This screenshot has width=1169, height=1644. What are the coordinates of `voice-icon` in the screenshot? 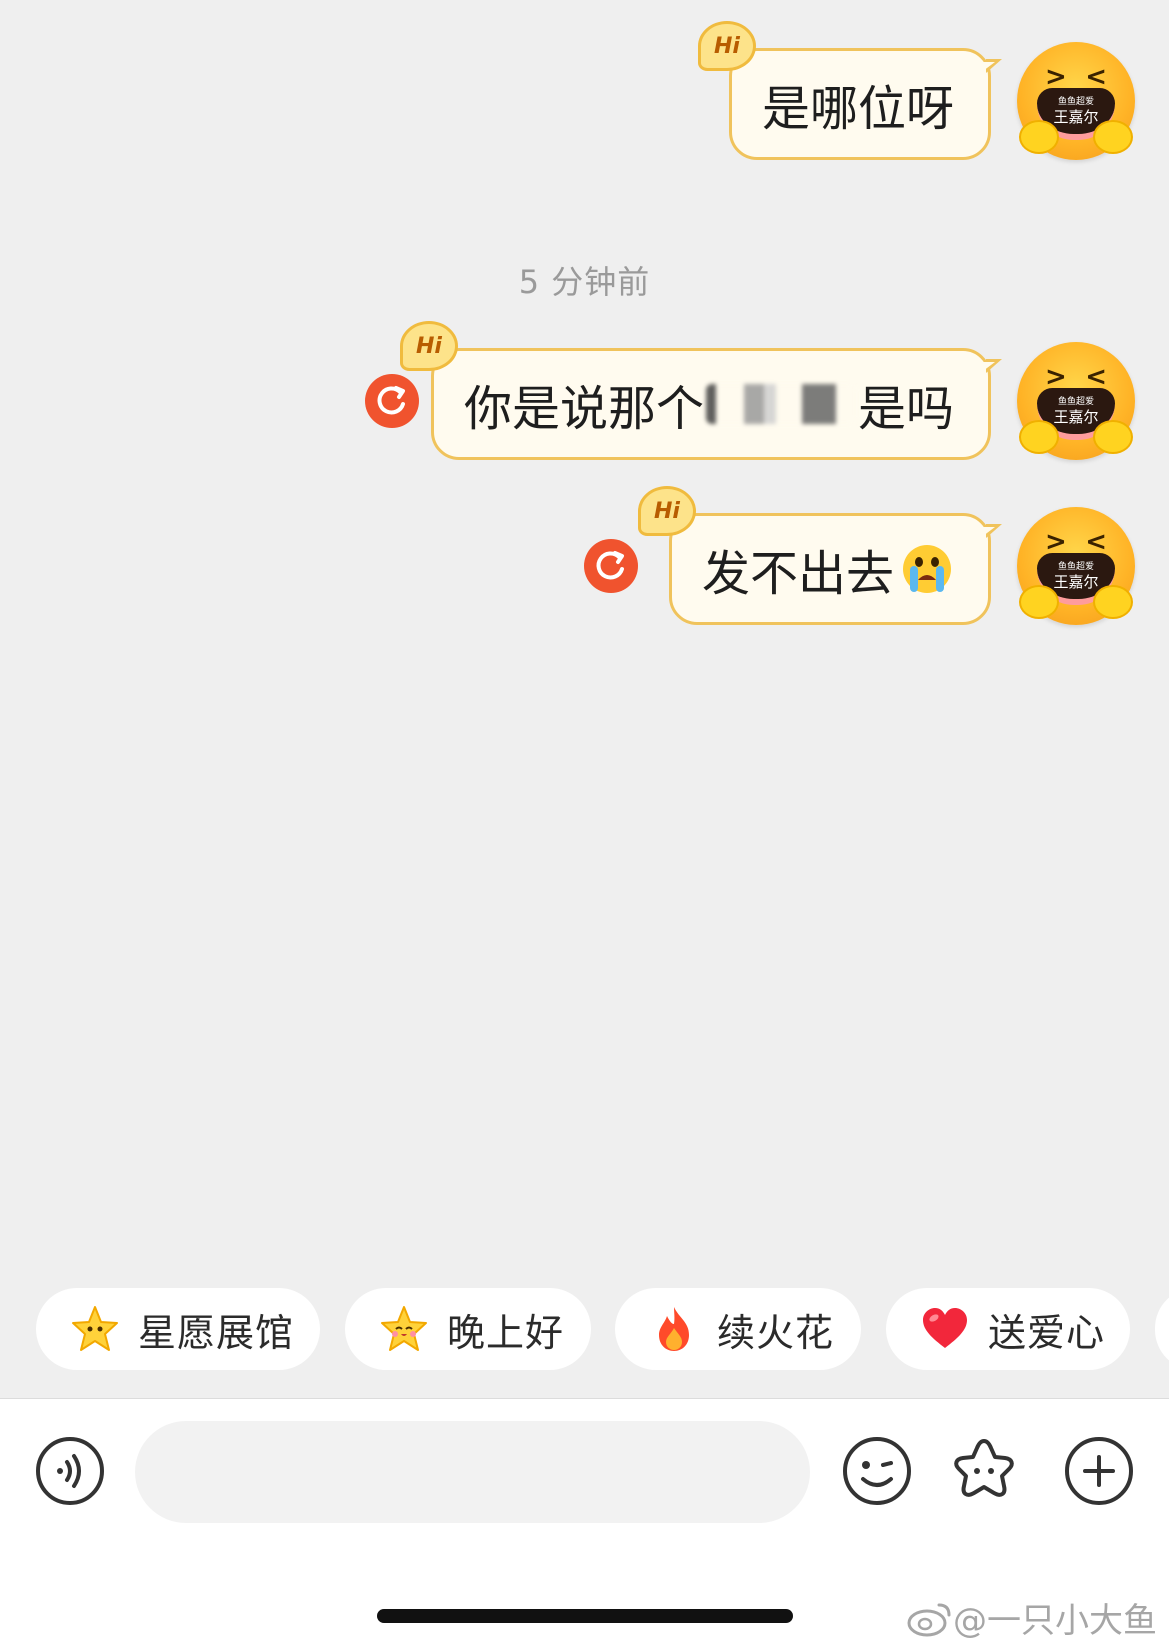 It's located at (70, 1471).